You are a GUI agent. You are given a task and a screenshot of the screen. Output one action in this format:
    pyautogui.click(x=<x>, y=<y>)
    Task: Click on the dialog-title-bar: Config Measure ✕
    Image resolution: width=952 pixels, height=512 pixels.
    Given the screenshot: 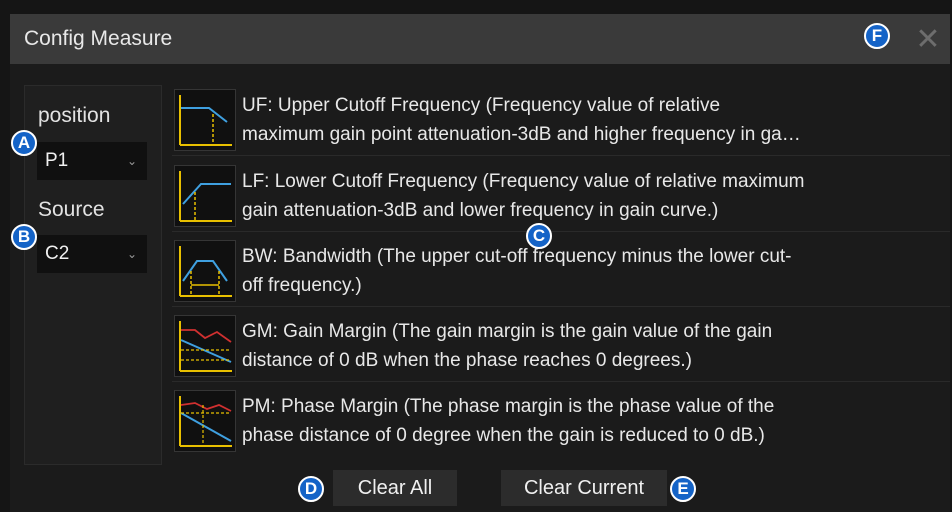 What is the action you would take?
    pyautogui.click(x=480, y=39)
    